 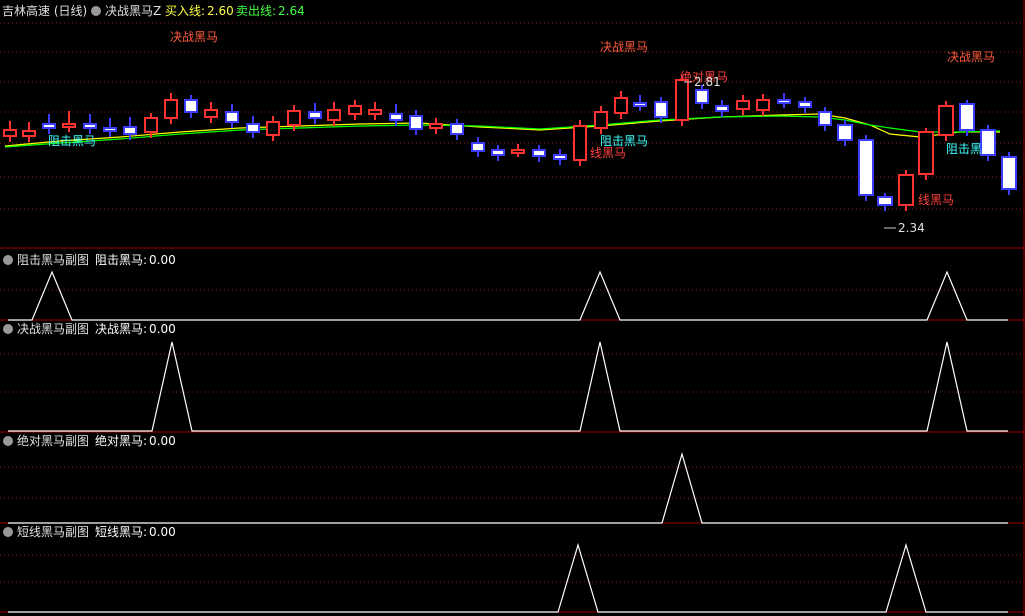 What do you see at coordinates (194, 37) in the screenshot?
I see `signal-label-jz1: 决战黑马` at bounding box center [194, 37].